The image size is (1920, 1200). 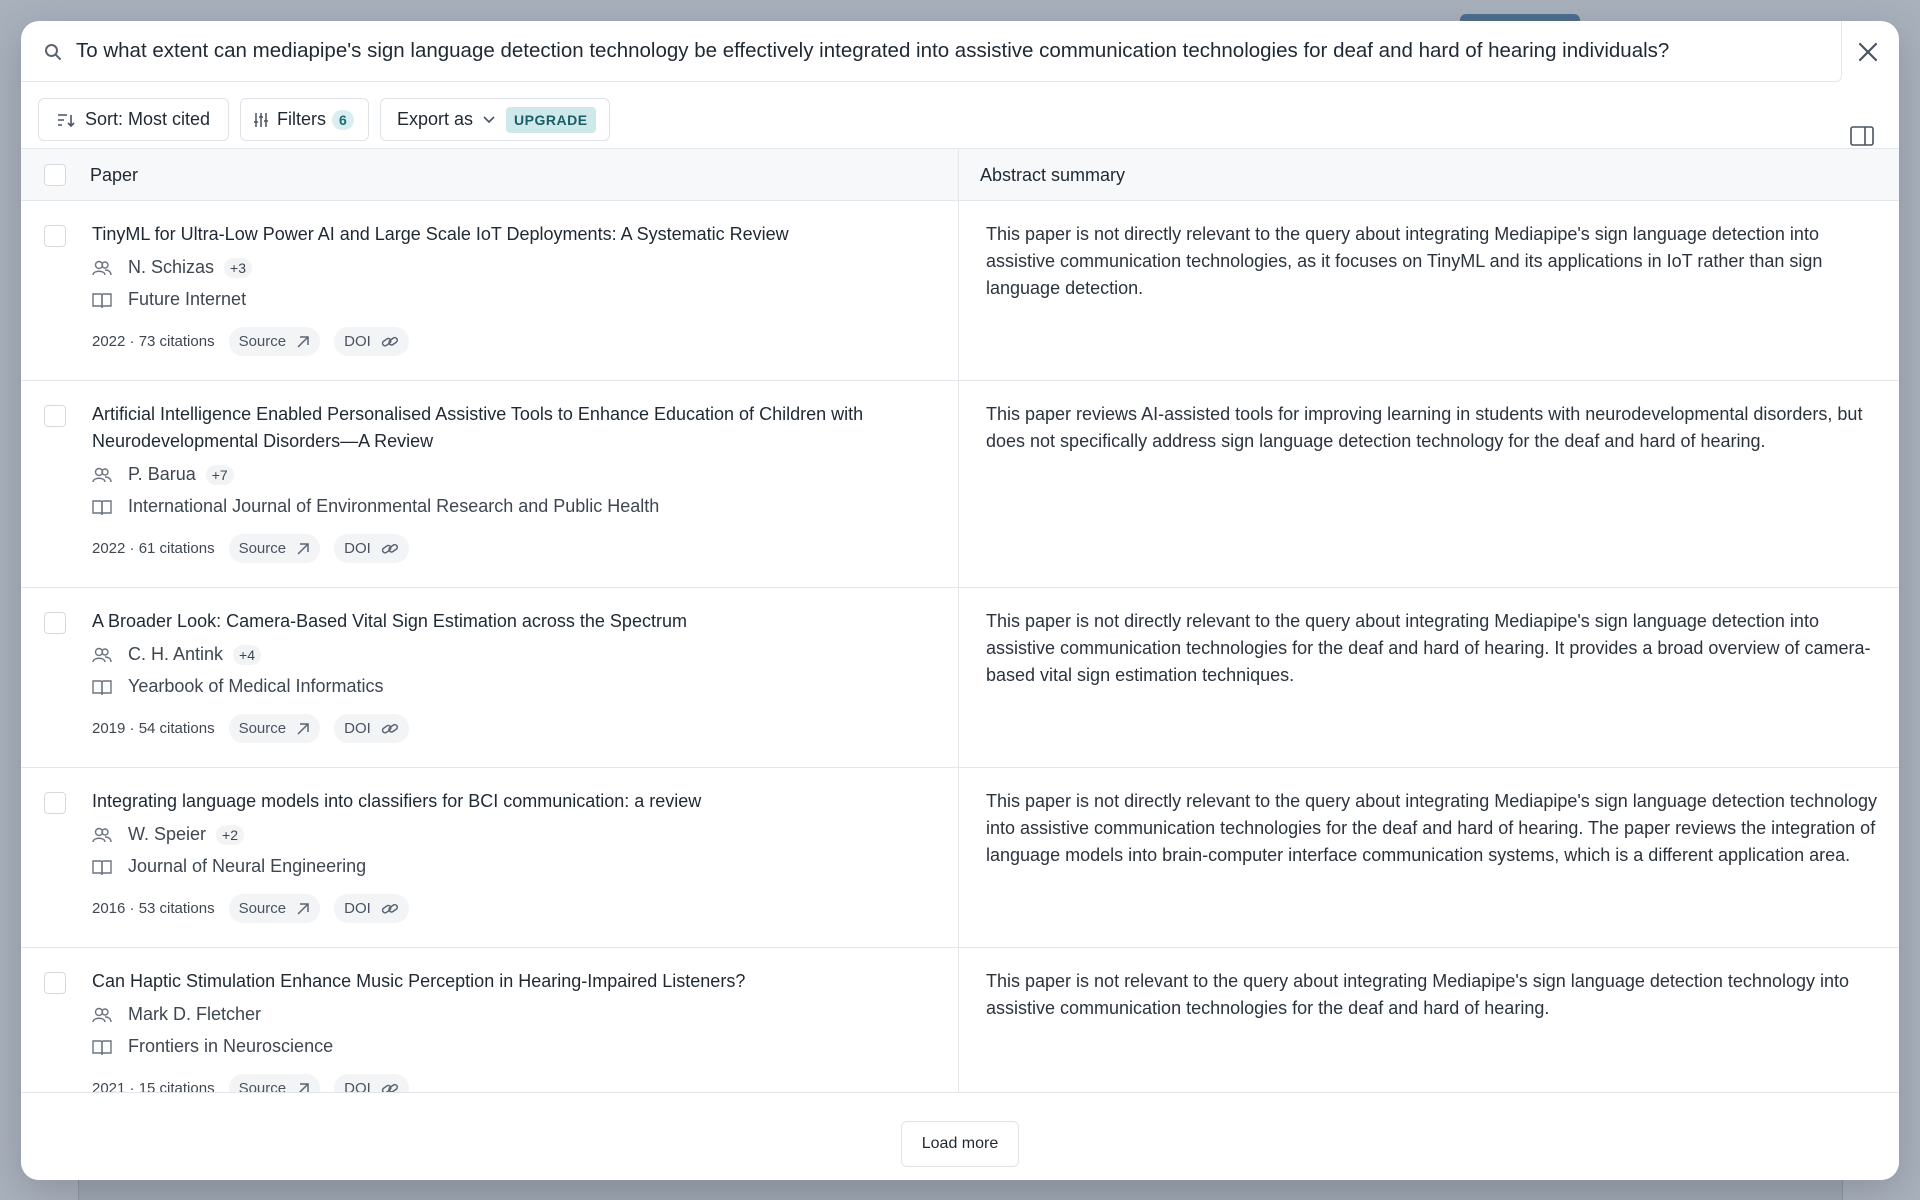 I want to click on paper-footer: 2022 · 73 citations Source DOI, so click(x=250, y=341).